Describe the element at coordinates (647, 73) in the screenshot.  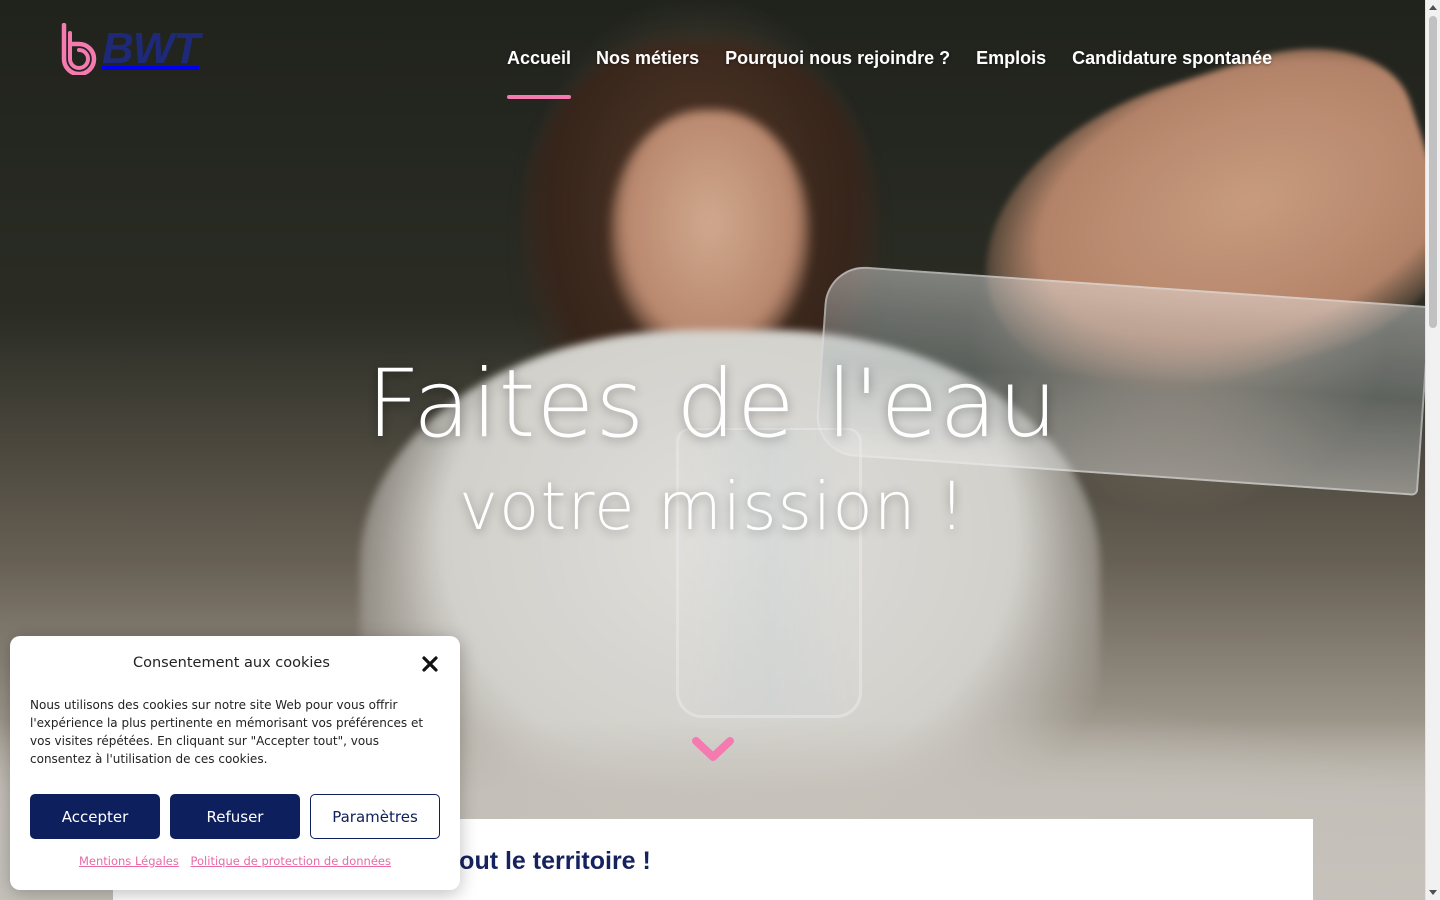
I see `nav-item-nos-metiers: Nos métiers` at that location.